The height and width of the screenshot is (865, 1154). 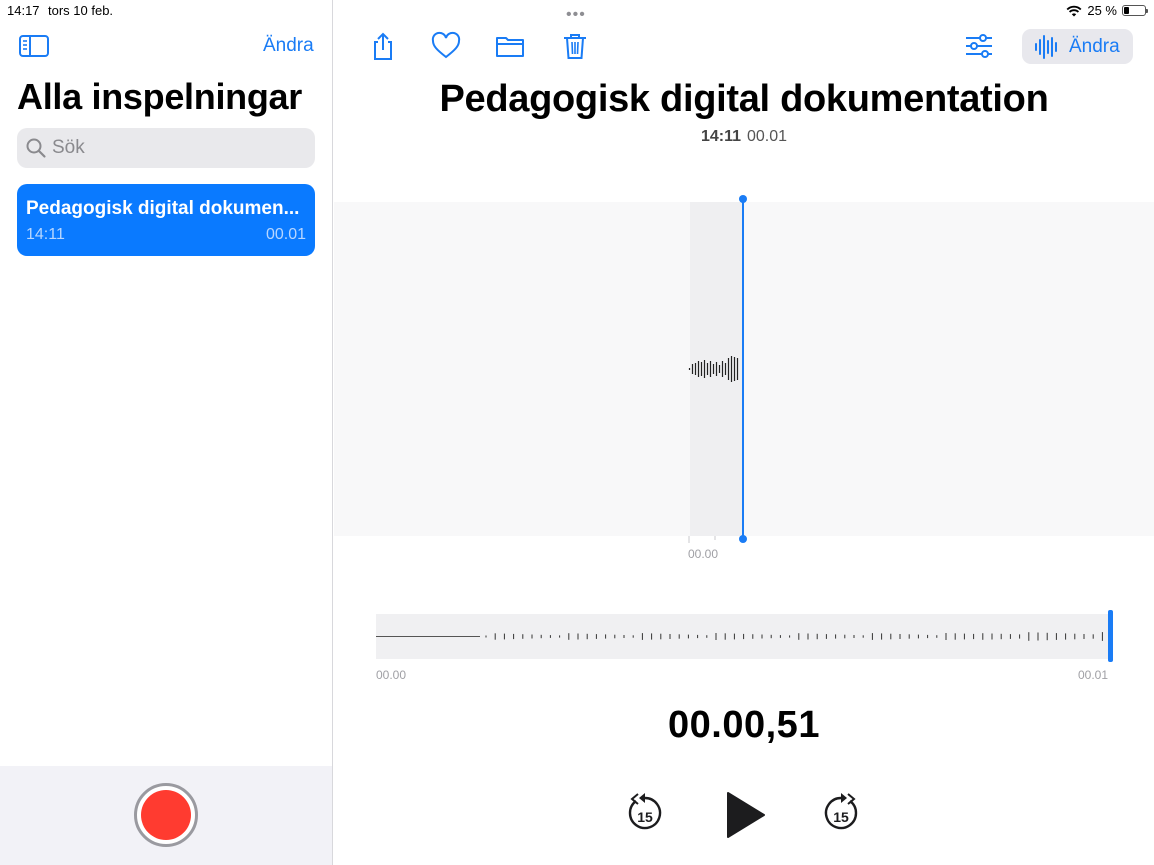 What do you see at coordinates (159, 96) in the screenshot?
I see `sidebar-title: Alla inspelningar` at bounding box center [159, 96].